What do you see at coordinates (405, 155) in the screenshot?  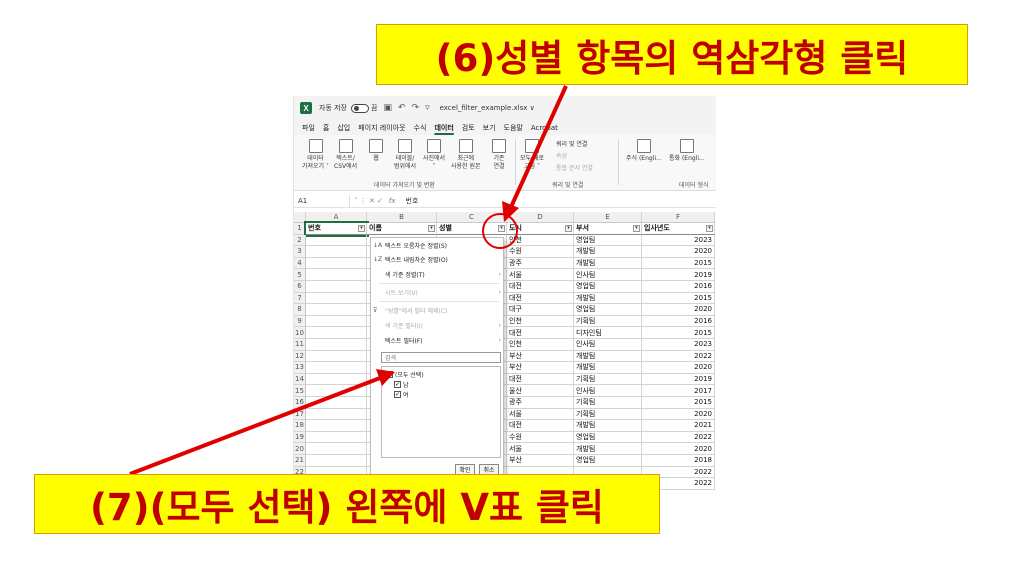 I see `from-table-button: 테이블/ 범위에서` at bounding box center [405, 155].